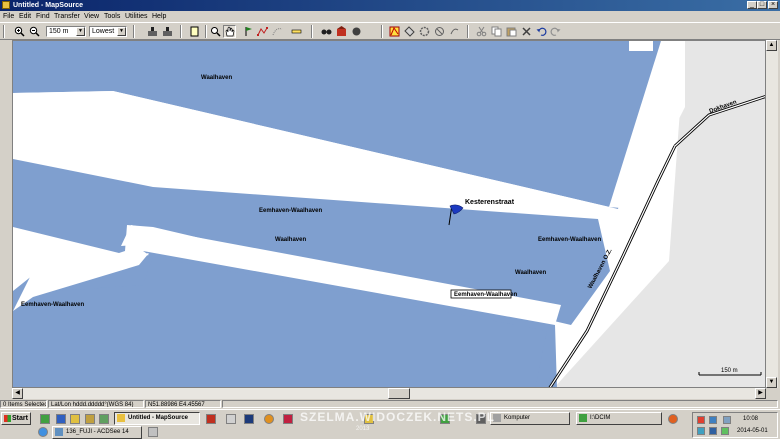  Describe the element at coordinates (183, 404) in the screenshot. I see `status-coordinates: N51.88986 E4.45567` at that location.